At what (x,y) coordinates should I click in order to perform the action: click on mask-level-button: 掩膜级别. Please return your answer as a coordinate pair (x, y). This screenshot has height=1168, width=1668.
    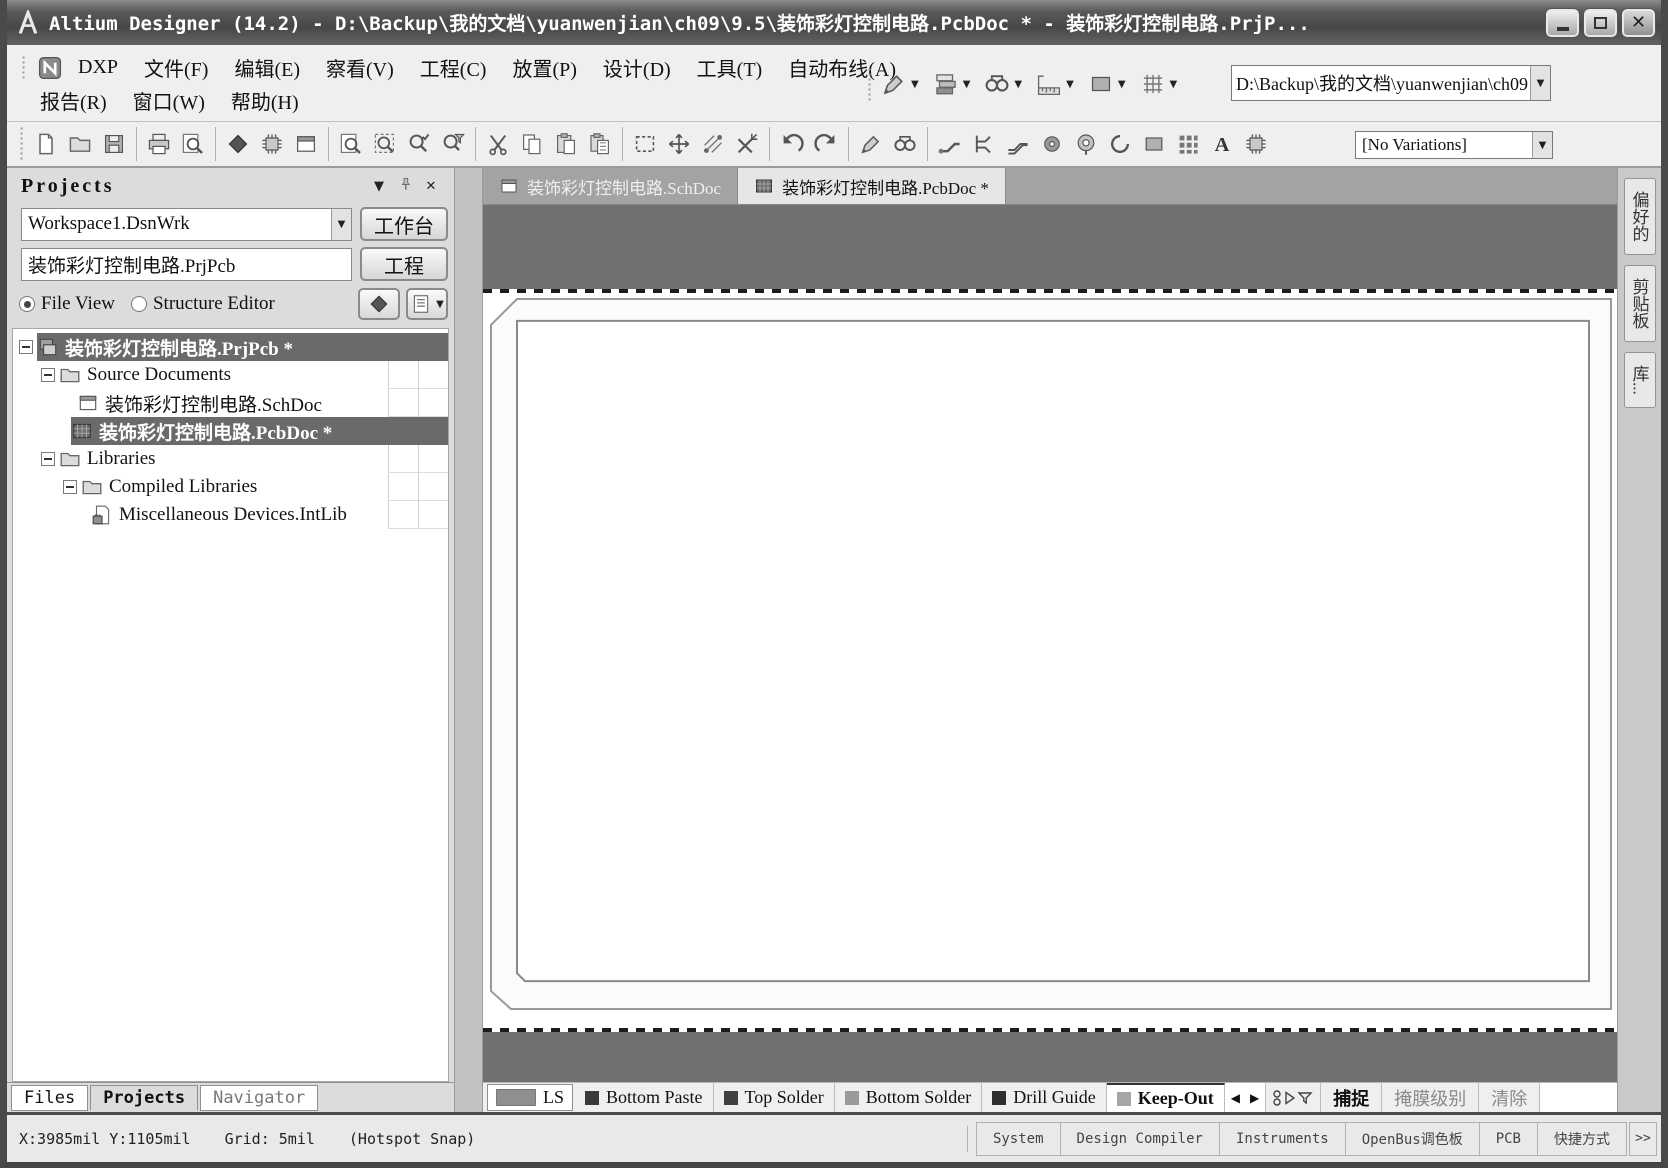
    Looking at the image, I should click on (1431, 1097).